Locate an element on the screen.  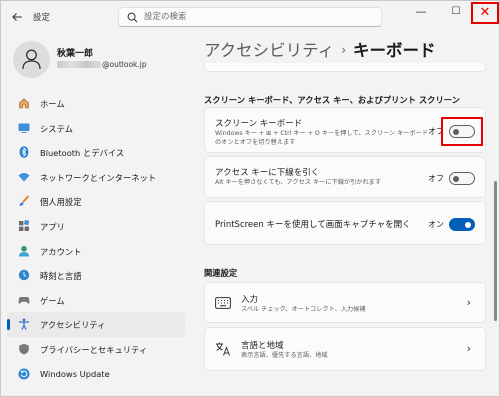
setting-description-line: のオンとオフを切り替えます is located at coordinates (255, 142).